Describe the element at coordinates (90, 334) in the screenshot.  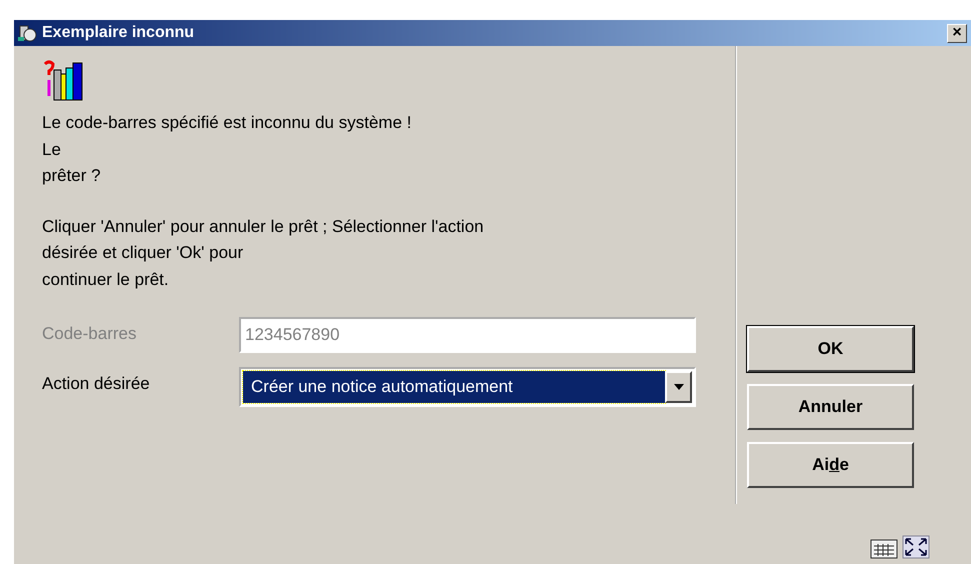
I see `field-label: Code-barres` at that location.